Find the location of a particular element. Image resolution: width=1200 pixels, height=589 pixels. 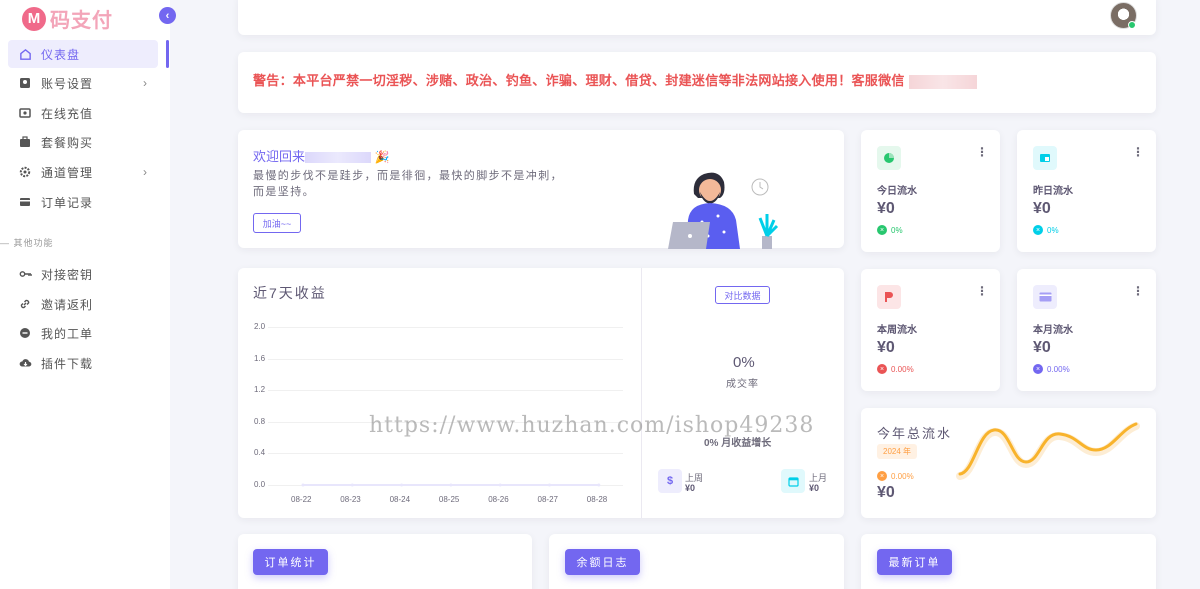

top-navbar is located at coordinates (697, 17).